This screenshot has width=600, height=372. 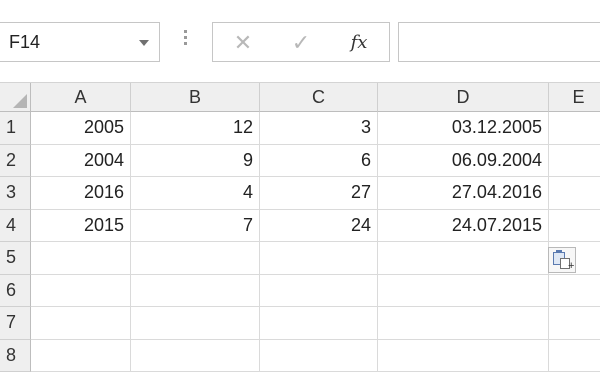 I want to click on cell-c1: 3, so click(x=319, y=128).